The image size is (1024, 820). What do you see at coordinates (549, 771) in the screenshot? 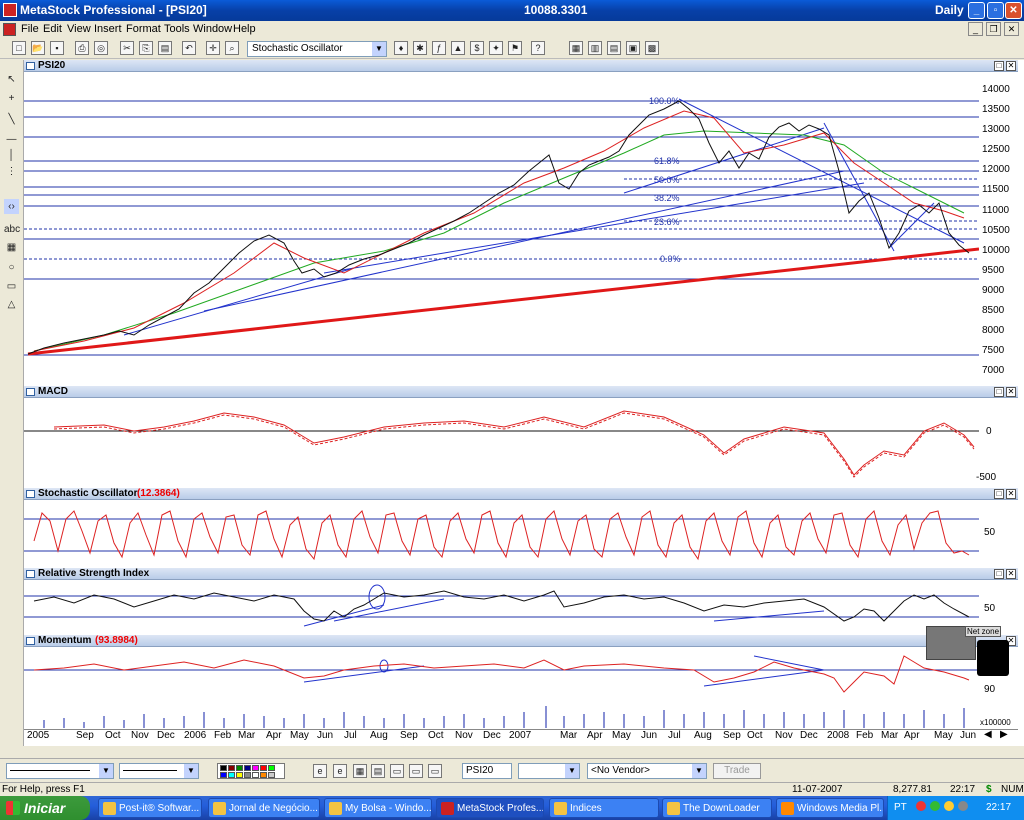
I see `exchange-select: ▼` at bounding box center [549, 771].